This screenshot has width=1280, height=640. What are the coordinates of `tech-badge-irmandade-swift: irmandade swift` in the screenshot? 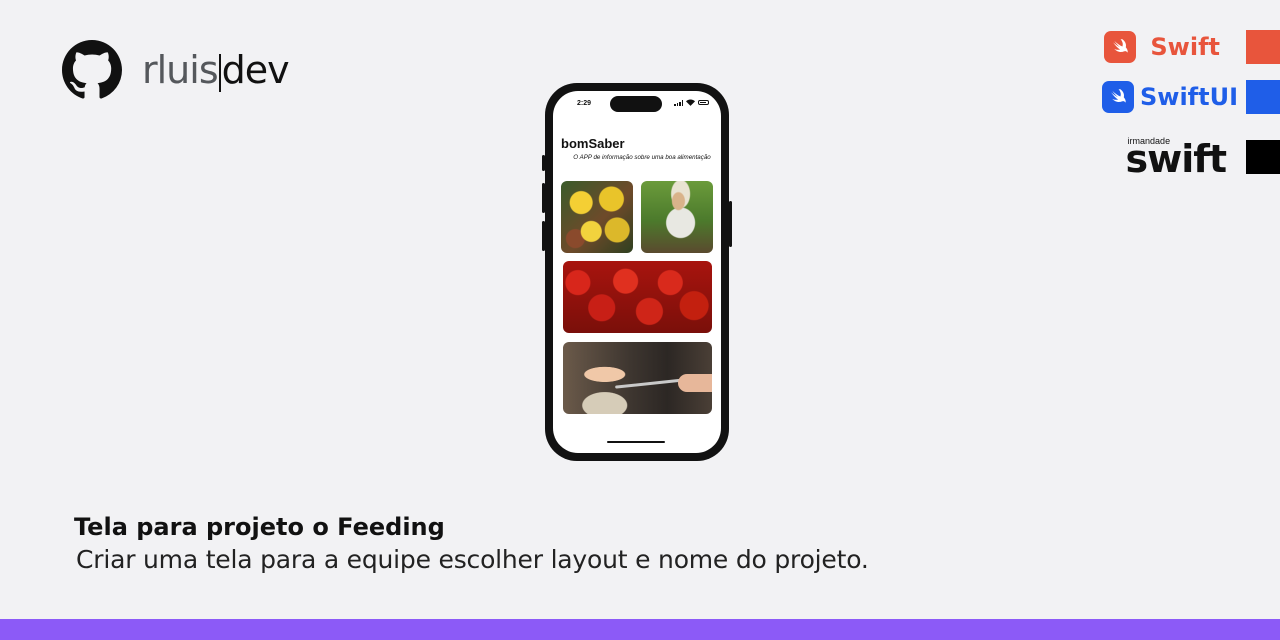 It's located at (1203, 157).